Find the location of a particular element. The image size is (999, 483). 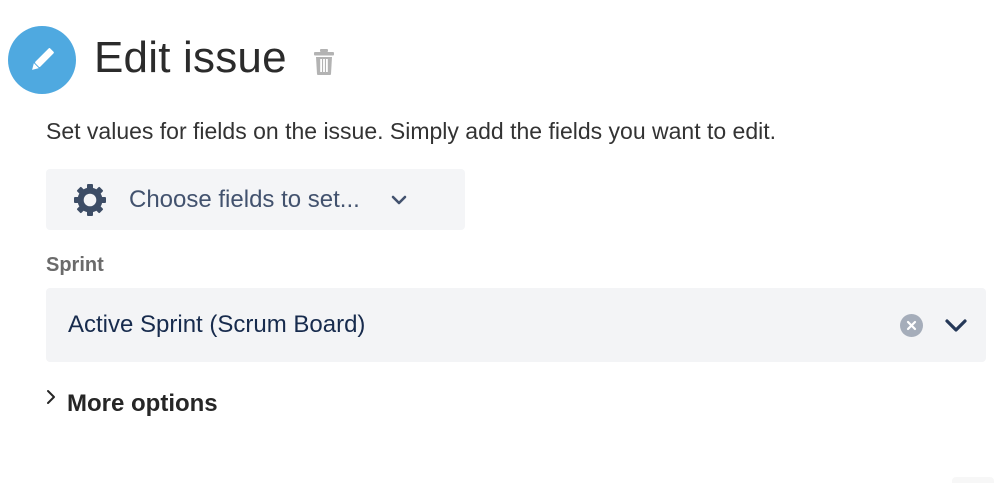

delete-button is located at coordinates (324, 62).